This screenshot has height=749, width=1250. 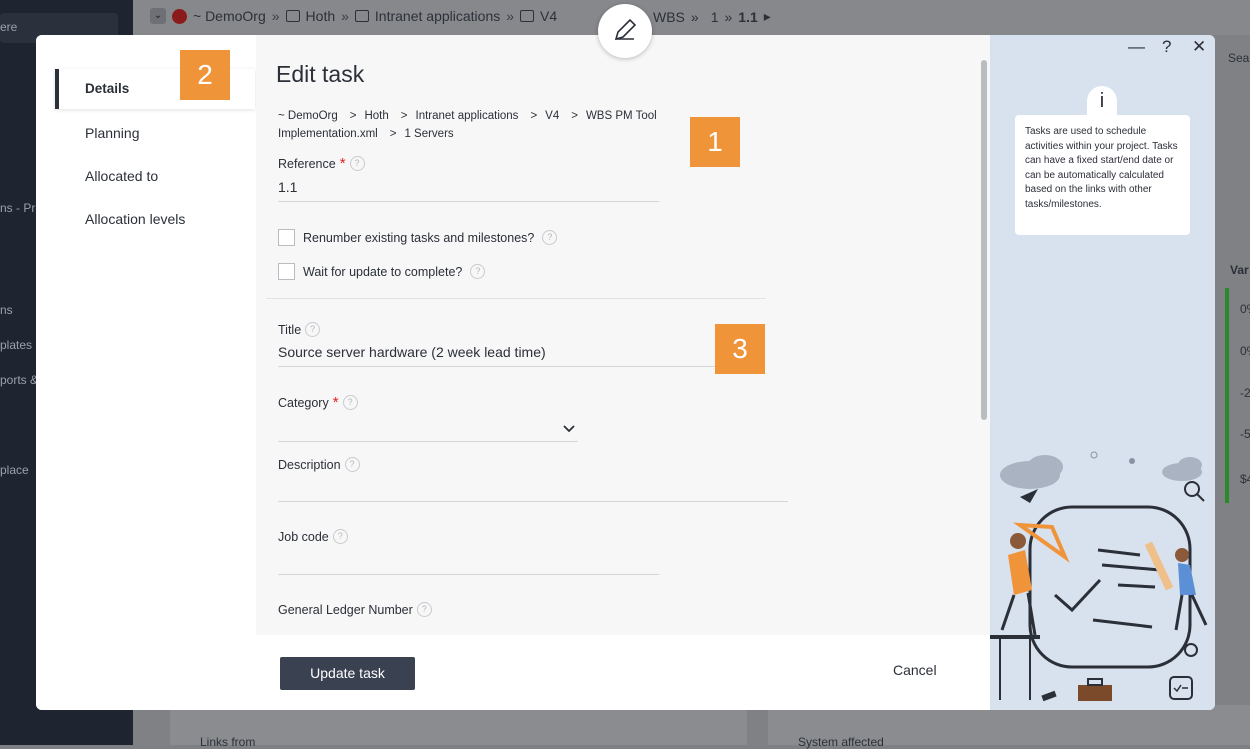 What do you see at coordinates (715, 17) in the screenshot?
I see `crumb-1: 1` at bounding box center [715, 17].